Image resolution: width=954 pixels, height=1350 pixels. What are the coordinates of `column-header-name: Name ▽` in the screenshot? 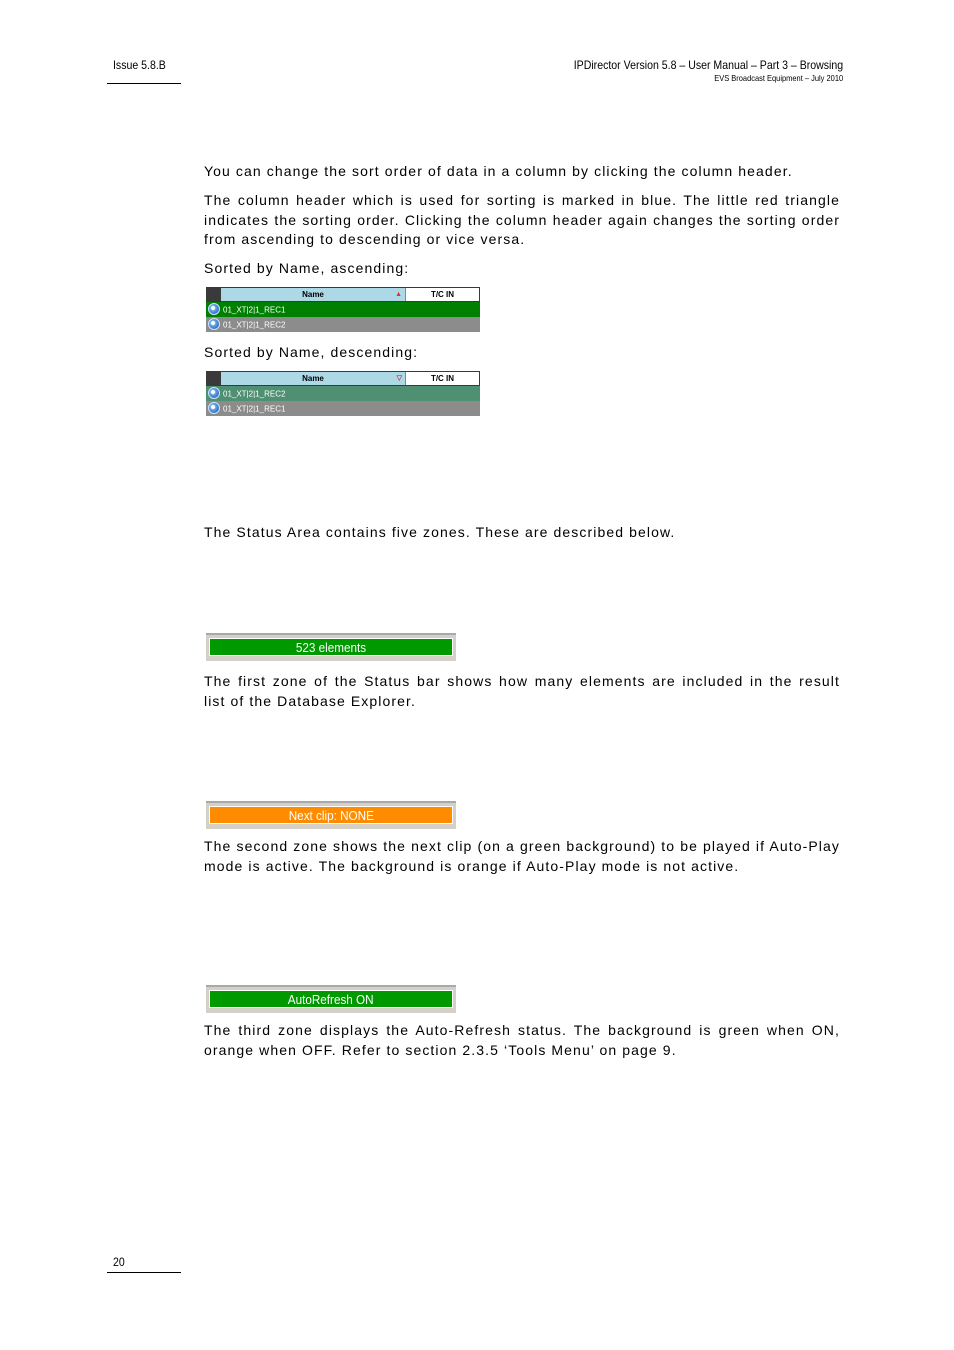 It's located at (313, 378).